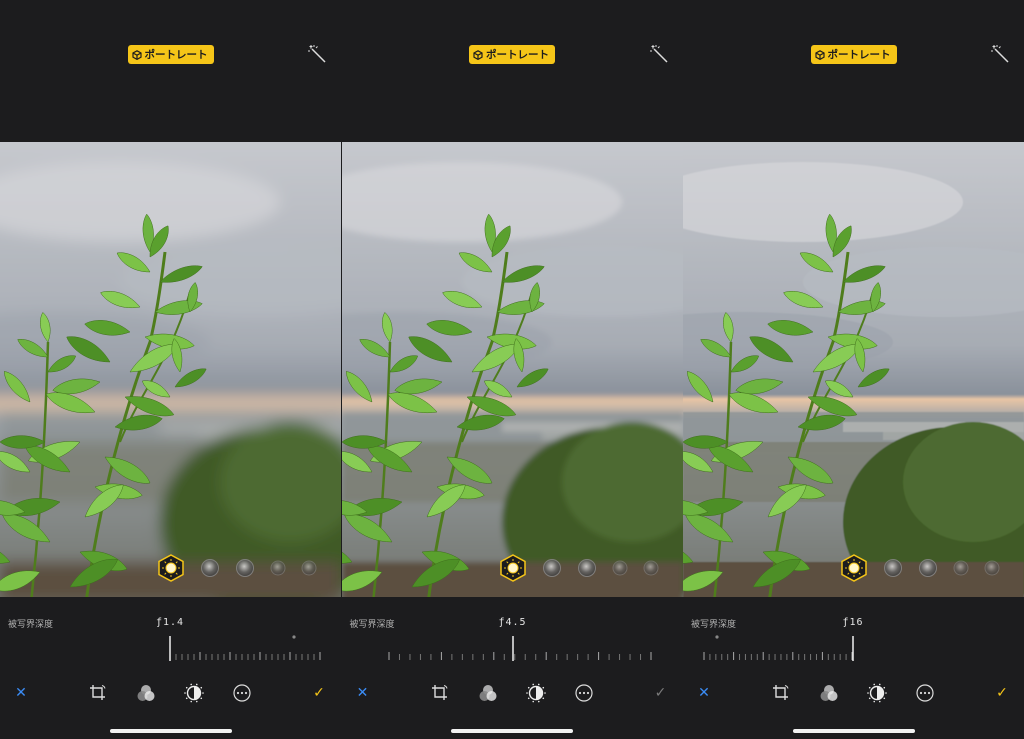 The width and height of the screenshot is (1024, 739). I want to click on aperture-value: ƒ1.4, so click(170, 622).